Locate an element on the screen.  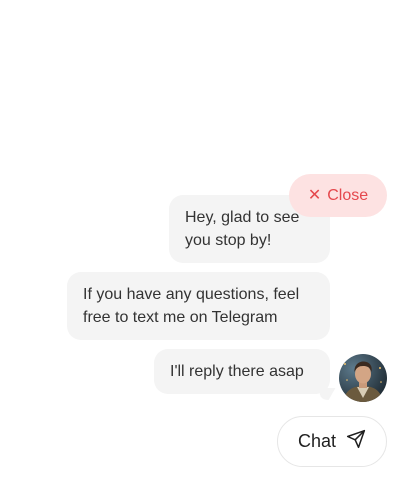
chat-button-label: Chat is located at coordinates (317, 441).